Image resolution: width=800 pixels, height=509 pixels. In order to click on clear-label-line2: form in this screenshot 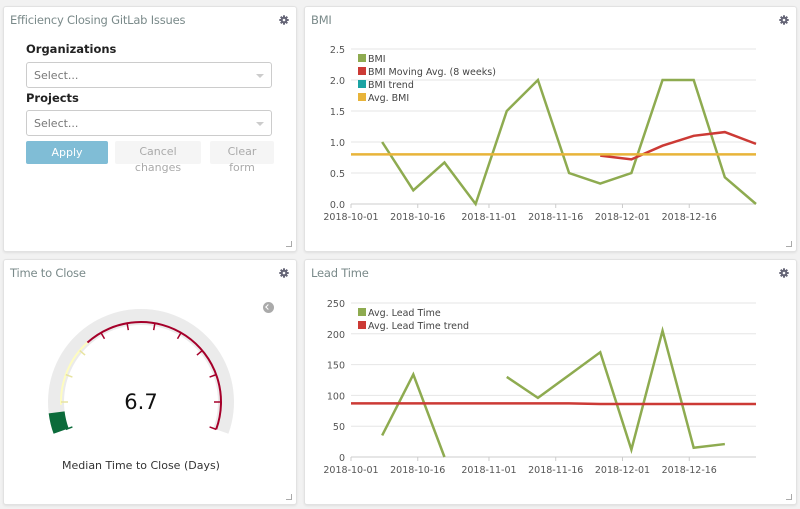, I will do `click(242, 167)`.